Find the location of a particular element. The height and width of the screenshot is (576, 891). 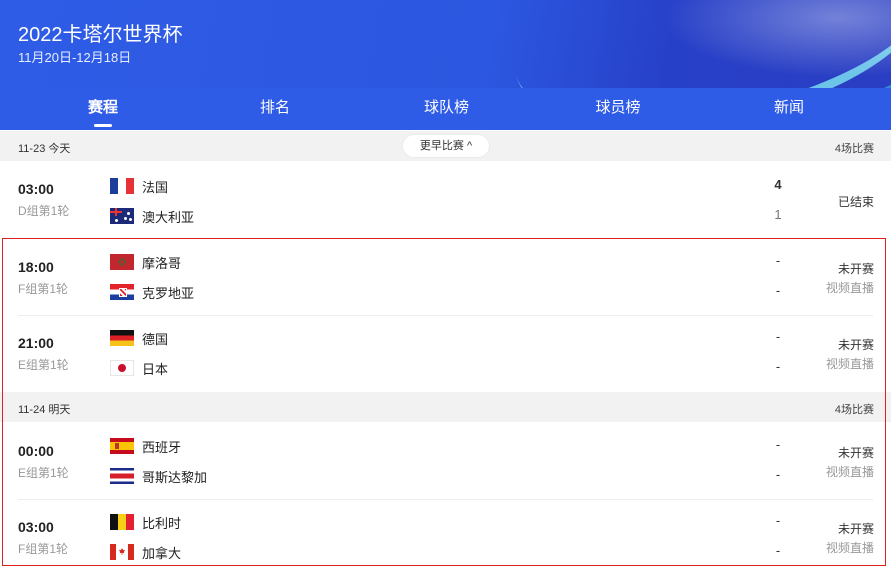

match-time: 21:00 is located at coordinates (36, 343).